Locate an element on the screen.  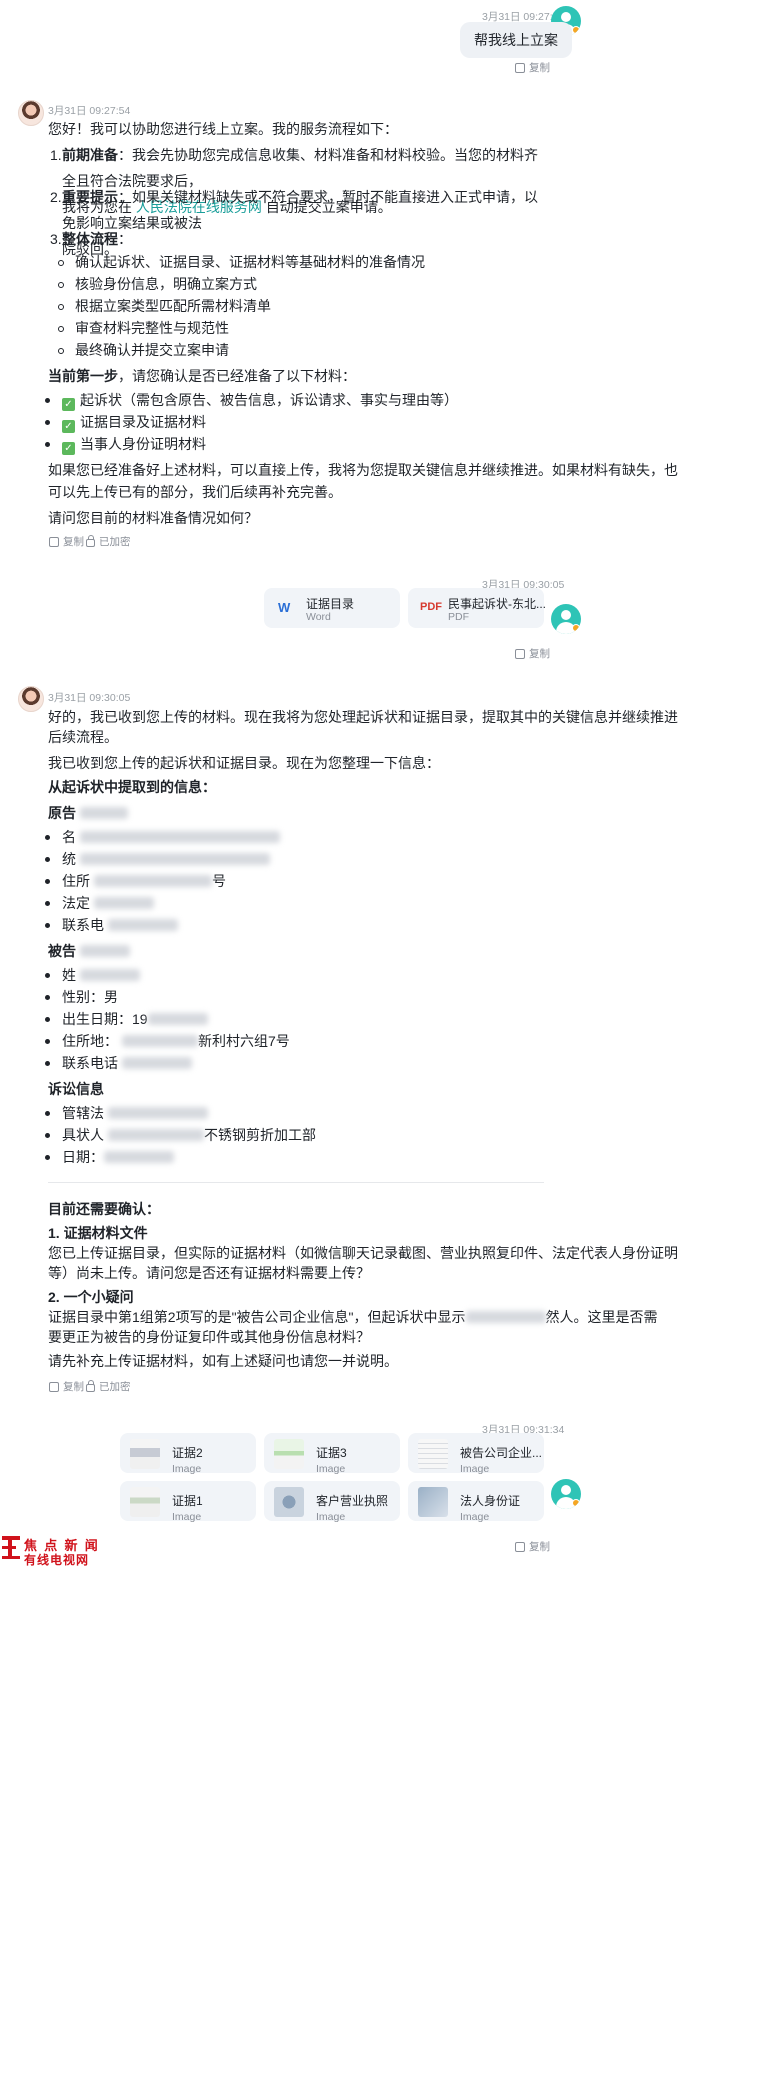
image-attachment-card: 证据3 Image is located at coordinates (332, 1454).